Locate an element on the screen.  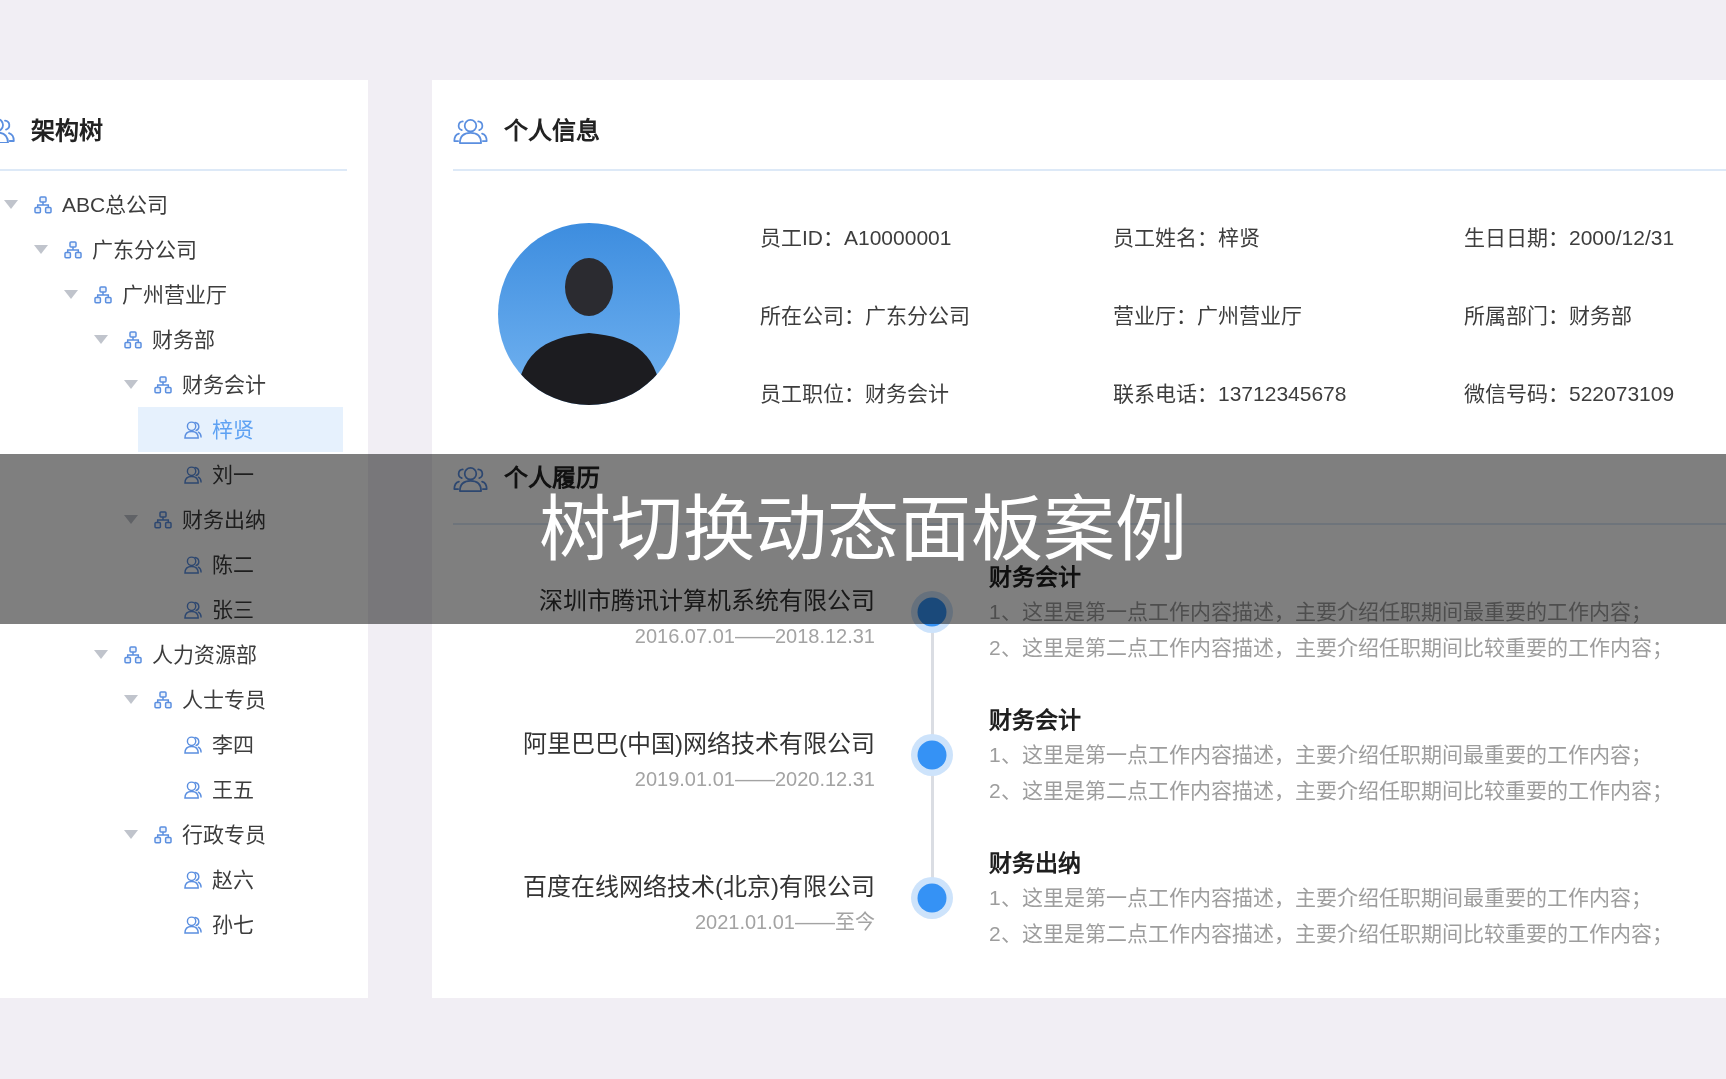
company-name: 阿里巴巴(中国)网络技术有限公司 is located at coordinates (698, 744).